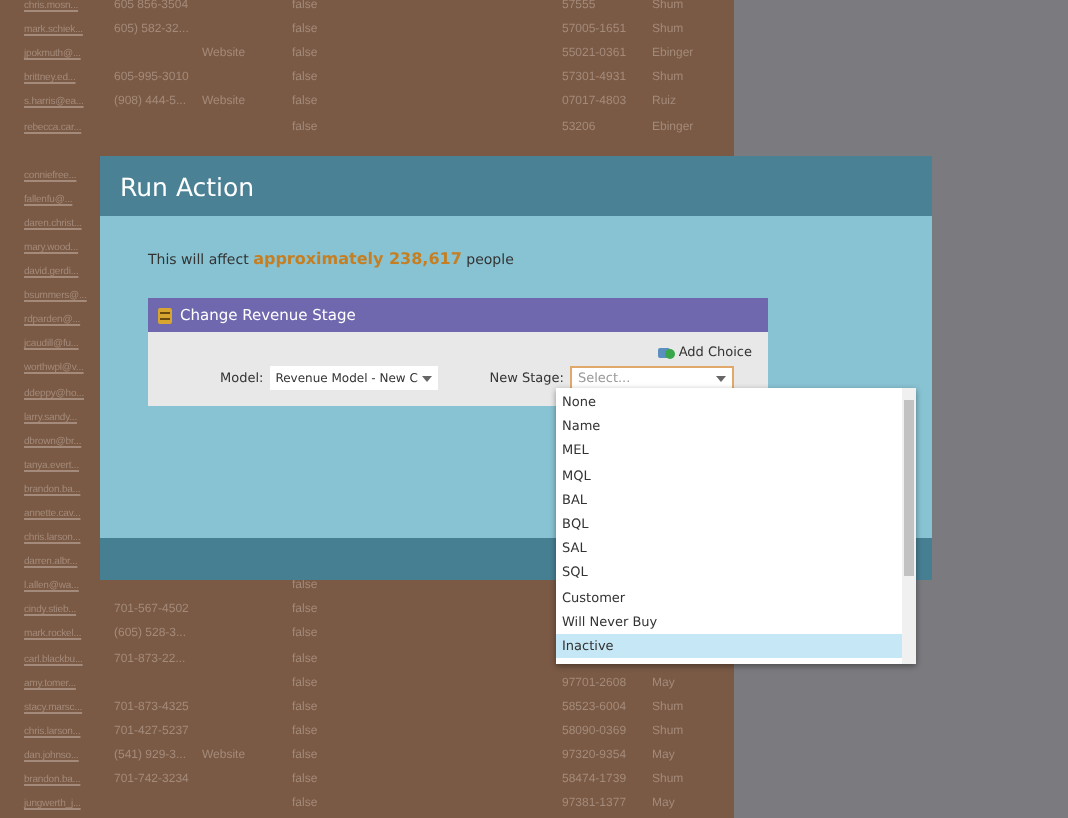 The width and height of the screenshot is (1068, 818). What do you see at coordinates (909, 526) in the screenshot?
I see `scrollbar` at bounding box center [909, 526].